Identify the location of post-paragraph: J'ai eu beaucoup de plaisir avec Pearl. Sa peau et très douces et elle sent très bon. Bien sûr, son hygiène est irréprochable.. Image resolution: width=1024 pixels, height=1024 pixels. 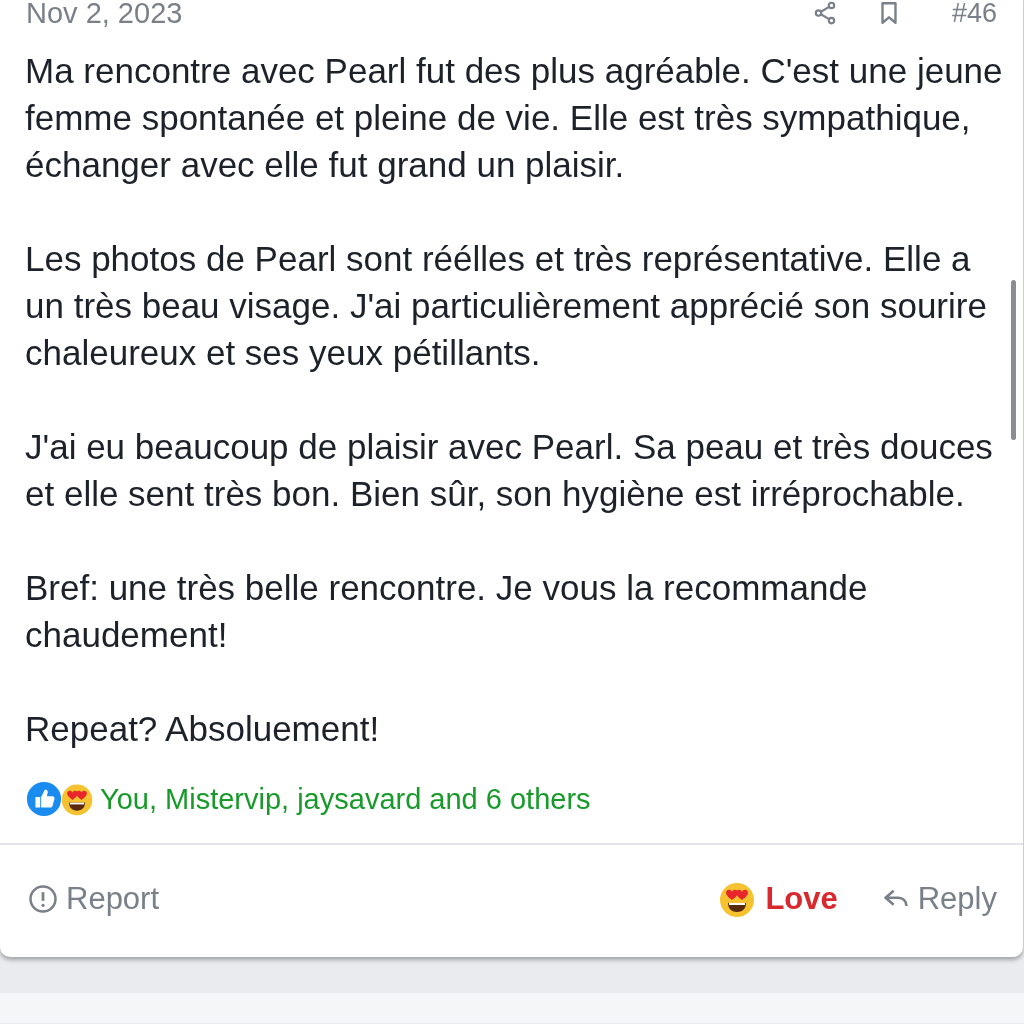
(509, 470).